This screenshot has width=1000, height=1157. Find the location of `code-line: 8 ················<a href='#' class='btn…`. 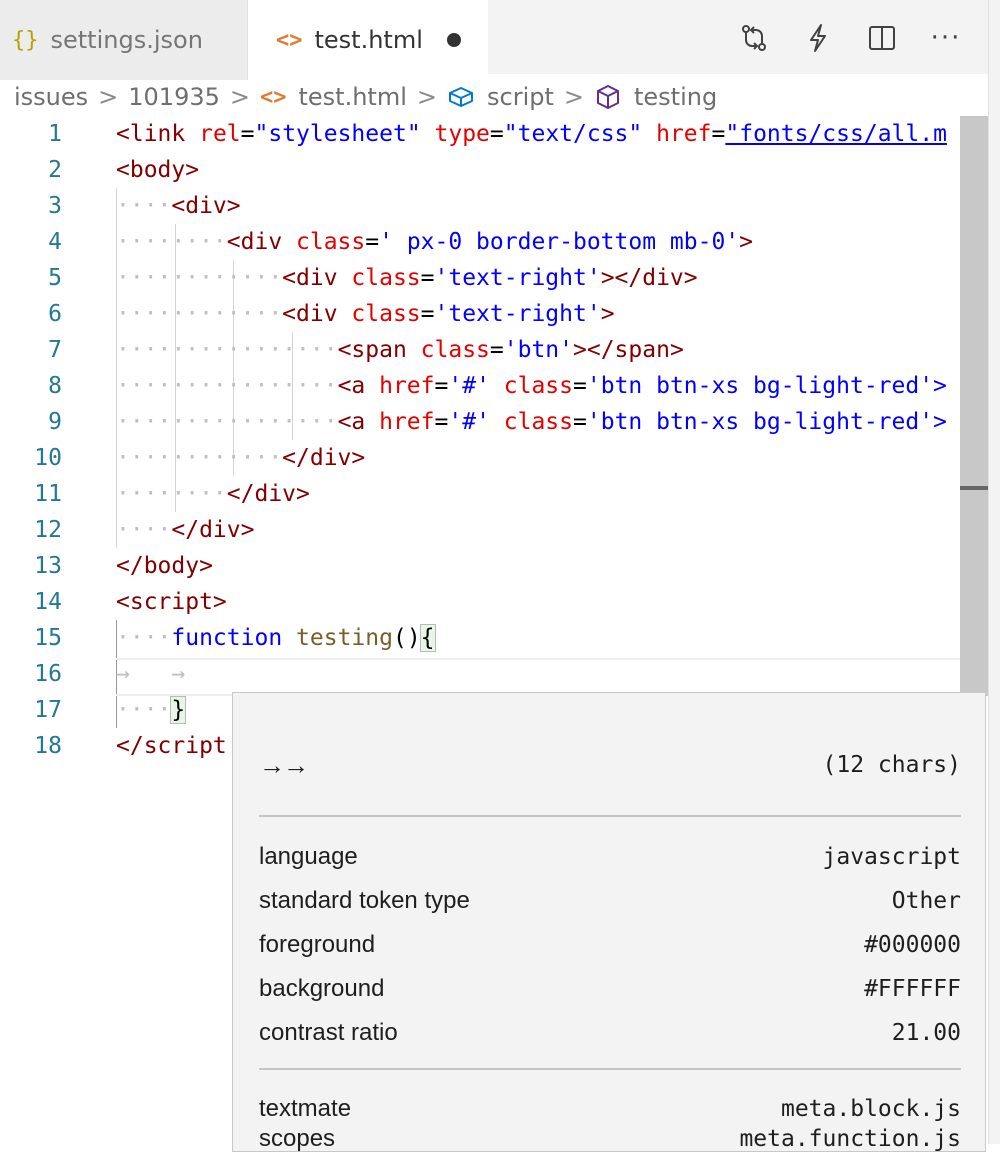

code-line: 8 ················<a href='#' class='btn… is located at coordinates (494, 386).